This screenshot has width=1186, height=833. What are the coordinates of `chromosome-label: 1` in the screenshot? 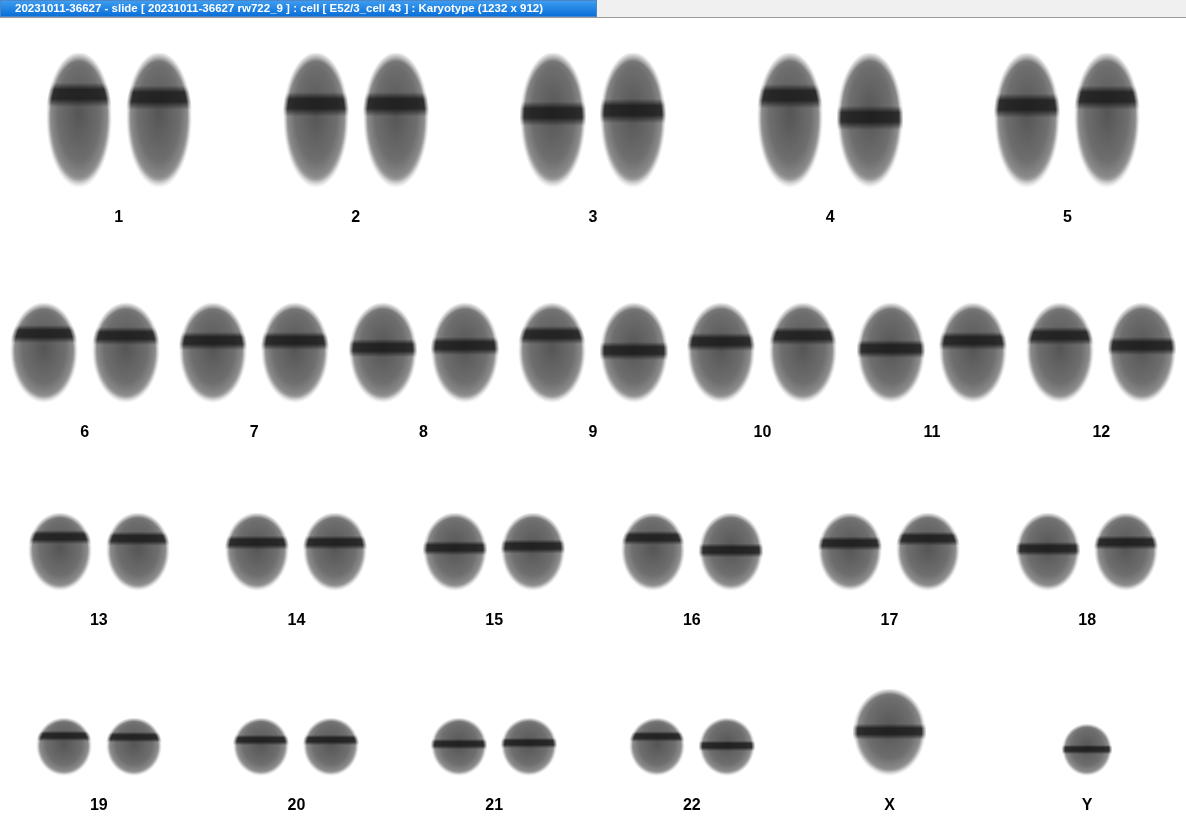 It's located at (119, 217).